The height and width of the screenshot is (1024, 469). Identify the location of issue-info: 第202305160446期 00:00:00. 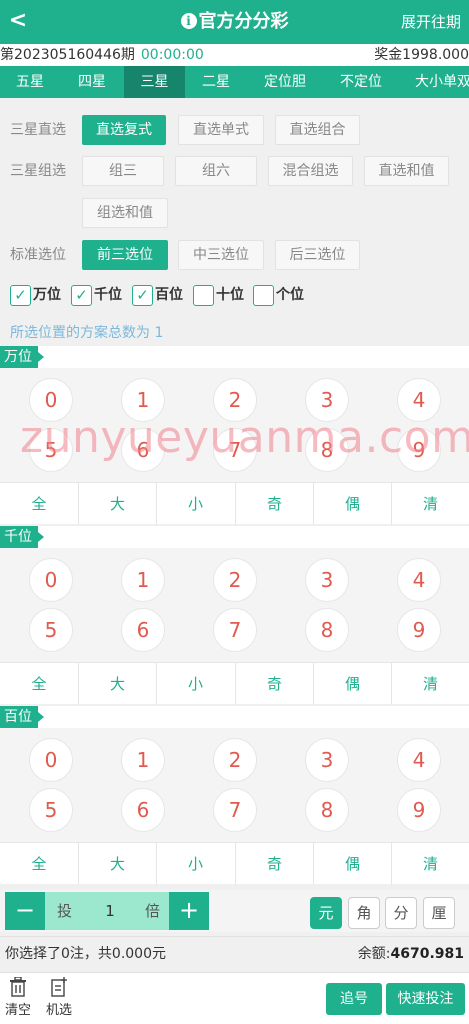
(102, 55).